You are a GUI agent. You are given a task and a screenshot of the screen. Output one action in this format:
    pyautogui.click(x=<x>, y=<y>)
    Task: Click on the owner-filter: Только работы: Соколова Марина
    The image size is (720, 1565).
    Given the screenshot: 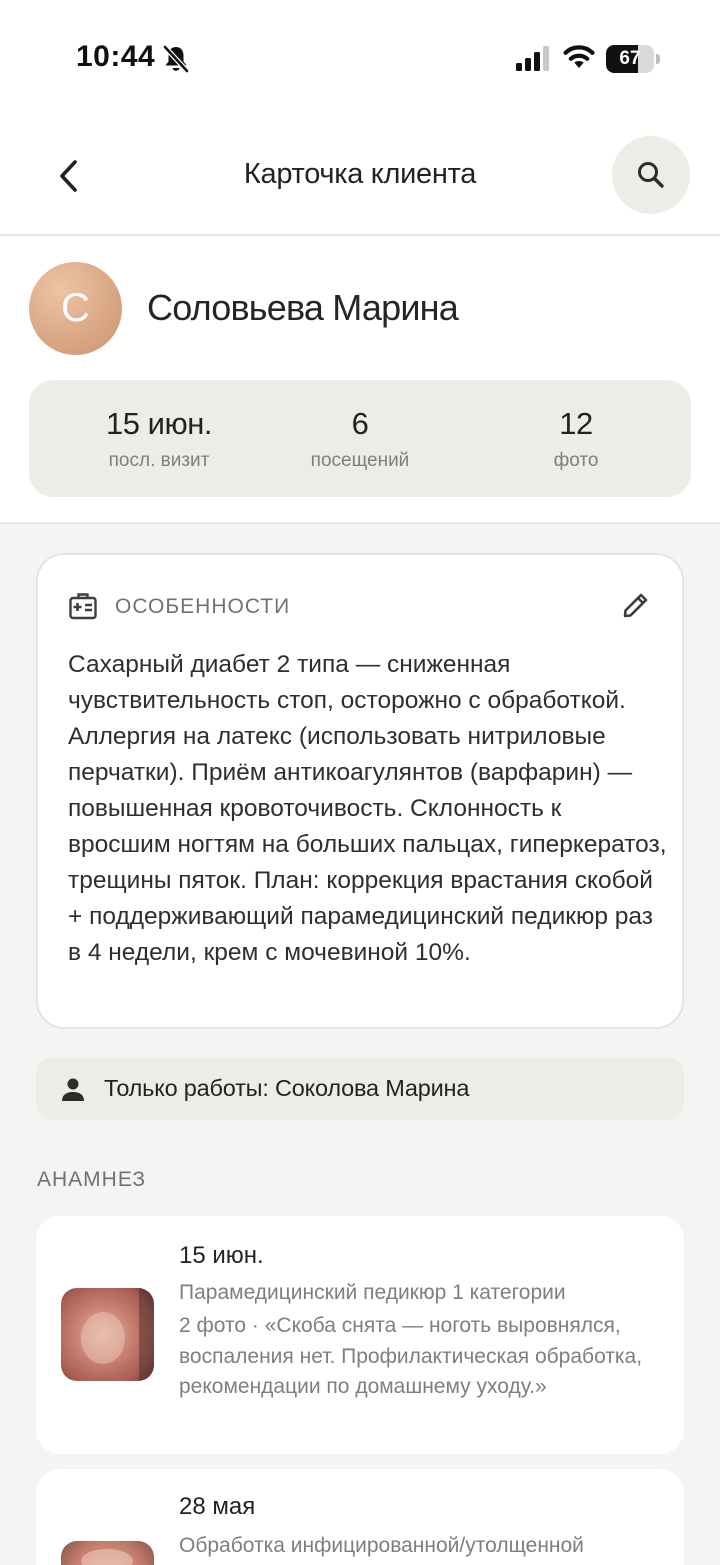 What is the action you would take?
    pyautogui.click(x=360, y=1089)
    